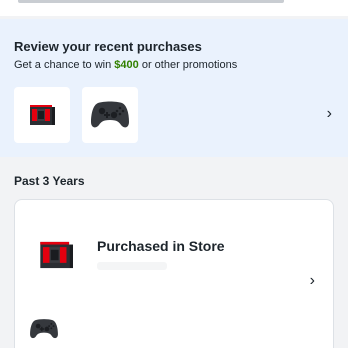  I want to click on review-subtitle-prefix: Get a chance to win, so click(64, 65).